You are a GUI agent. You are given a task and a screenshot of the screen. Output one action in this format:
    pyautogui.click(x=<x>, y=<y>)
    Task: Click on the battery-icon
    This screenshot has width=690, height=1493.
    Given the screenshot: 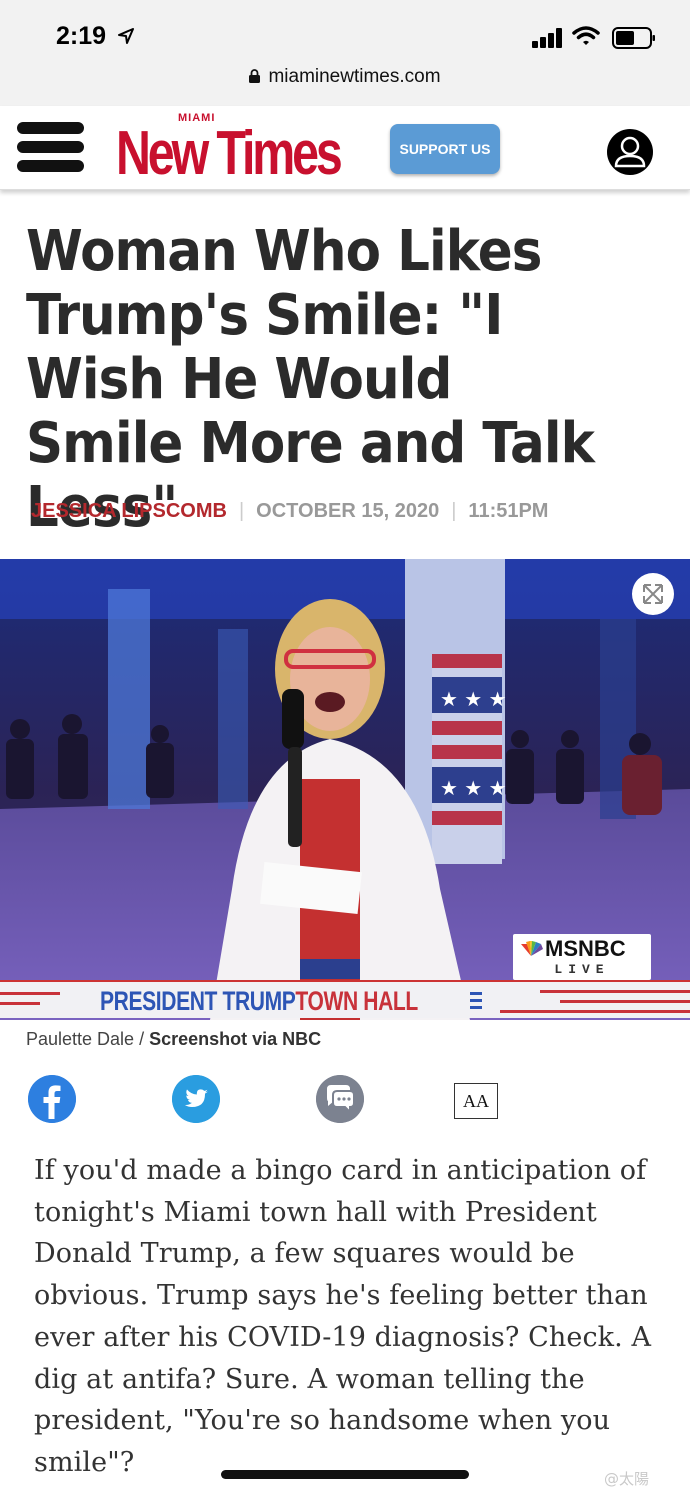 What is the action you would take?
    pyautogui.click(x=633, y=38)
    